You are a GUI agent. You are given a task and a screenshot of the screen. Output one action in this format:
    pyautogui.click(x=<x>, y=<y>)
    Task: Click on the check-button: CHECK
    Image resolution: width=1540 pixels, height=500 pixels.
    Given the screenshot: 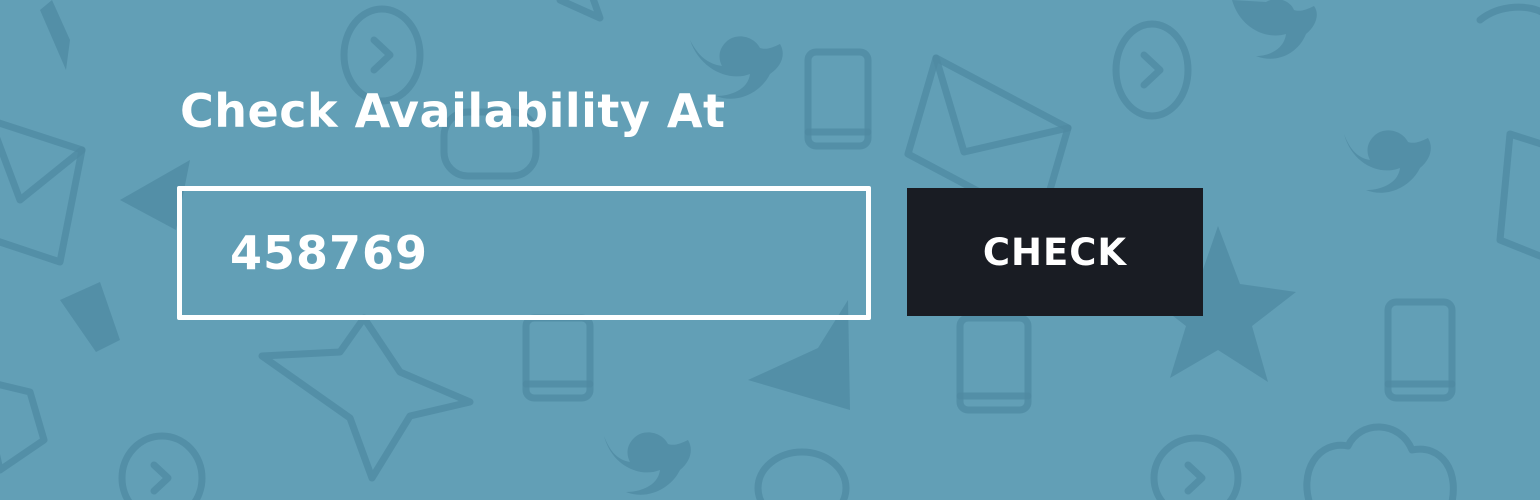 What is the action you would take?
    pyautogui.click(x=1055, y=252)
    